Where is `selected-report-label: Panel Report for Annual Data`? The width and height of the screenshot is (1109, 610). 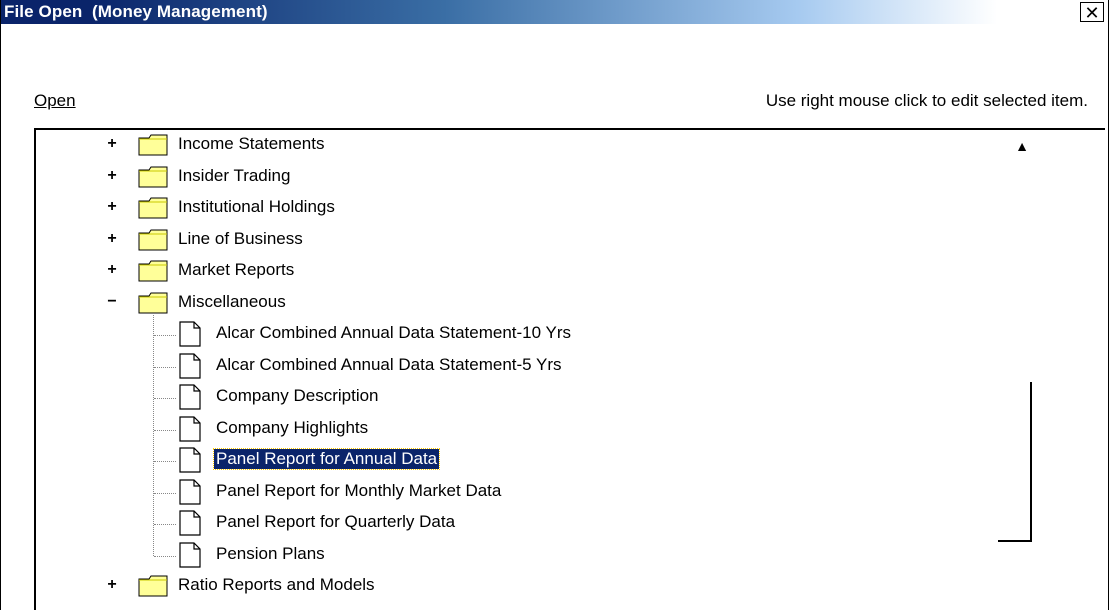
selected-report-label: Panel Report for Annual Data is located at coordinates (326, 459).